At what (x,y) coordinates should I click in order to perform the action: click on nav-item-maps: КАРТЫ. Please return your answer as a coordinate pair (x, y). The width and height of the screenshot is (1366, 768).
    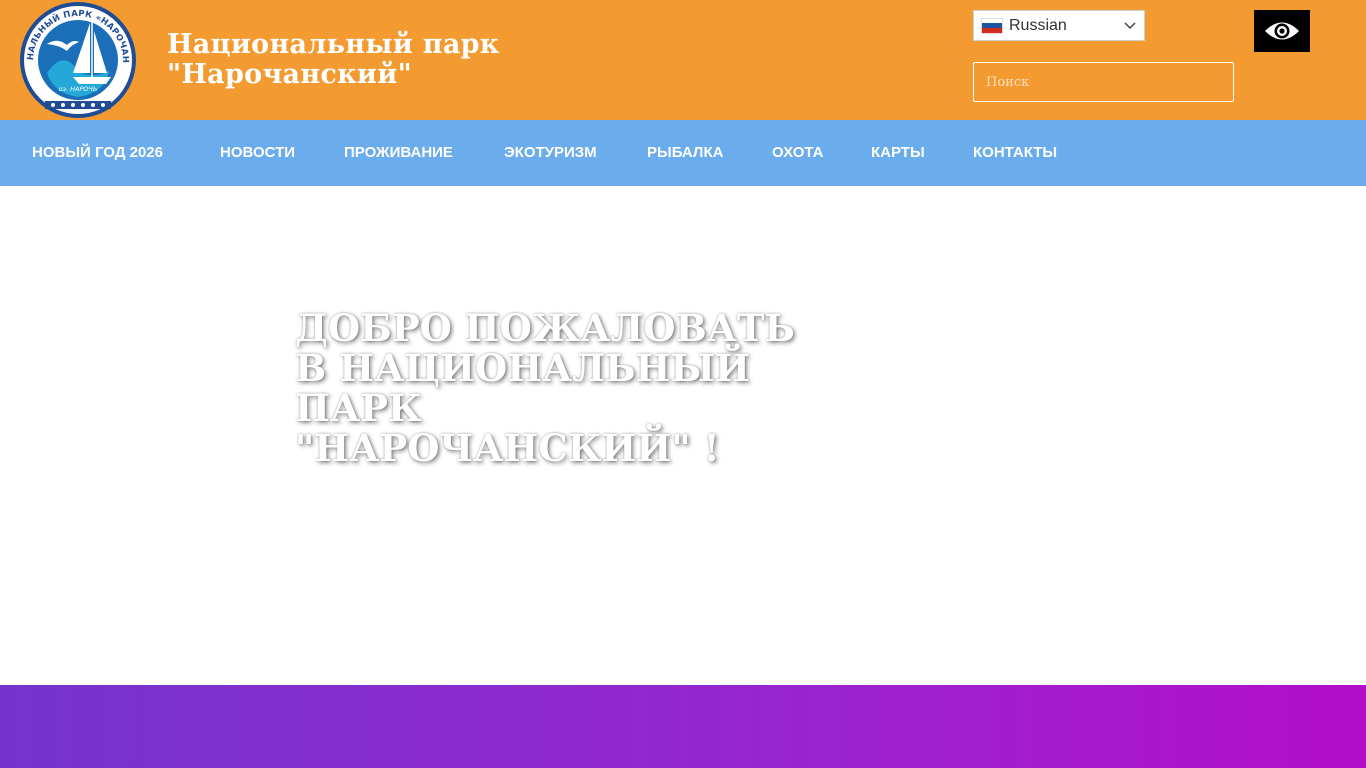
    Looking at the image, I should click on (898, 153).